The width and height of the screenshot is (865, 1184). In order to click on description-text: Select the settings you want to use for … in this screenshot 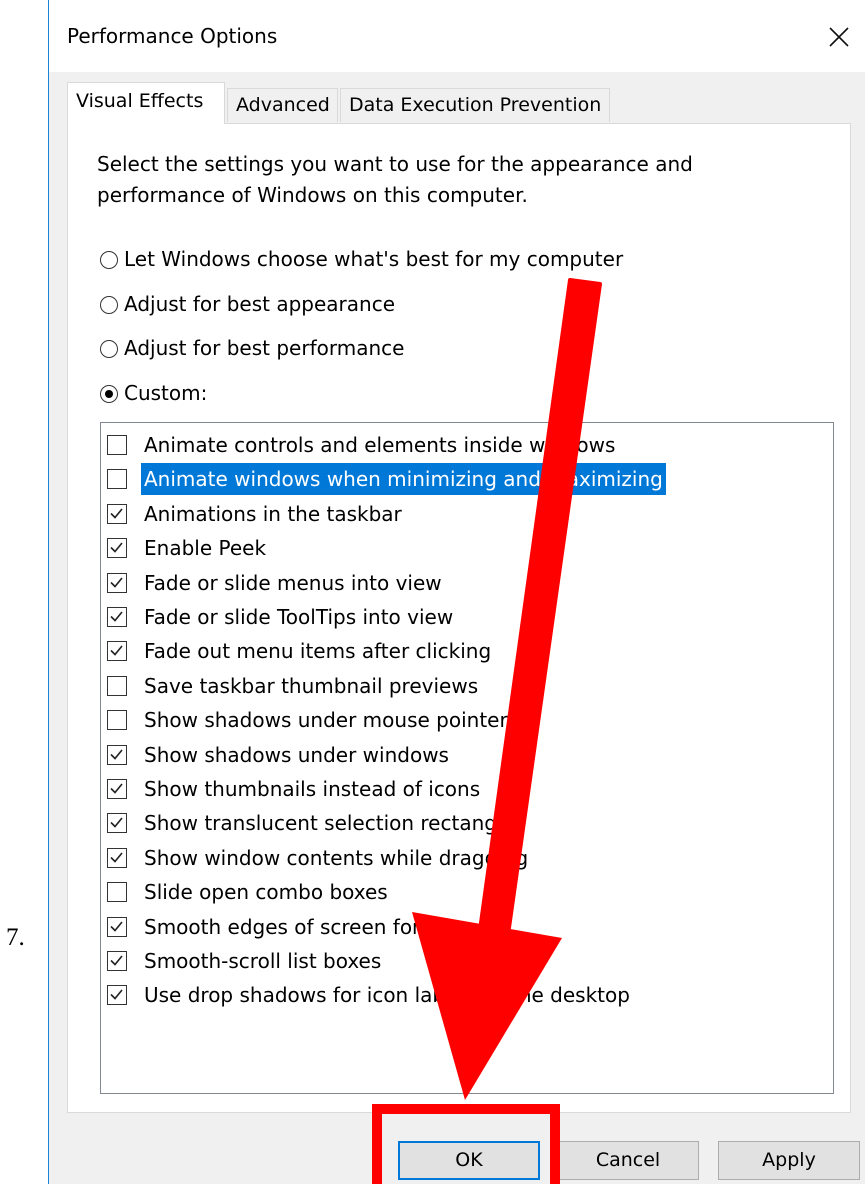, I will do `click(395, 179)`.